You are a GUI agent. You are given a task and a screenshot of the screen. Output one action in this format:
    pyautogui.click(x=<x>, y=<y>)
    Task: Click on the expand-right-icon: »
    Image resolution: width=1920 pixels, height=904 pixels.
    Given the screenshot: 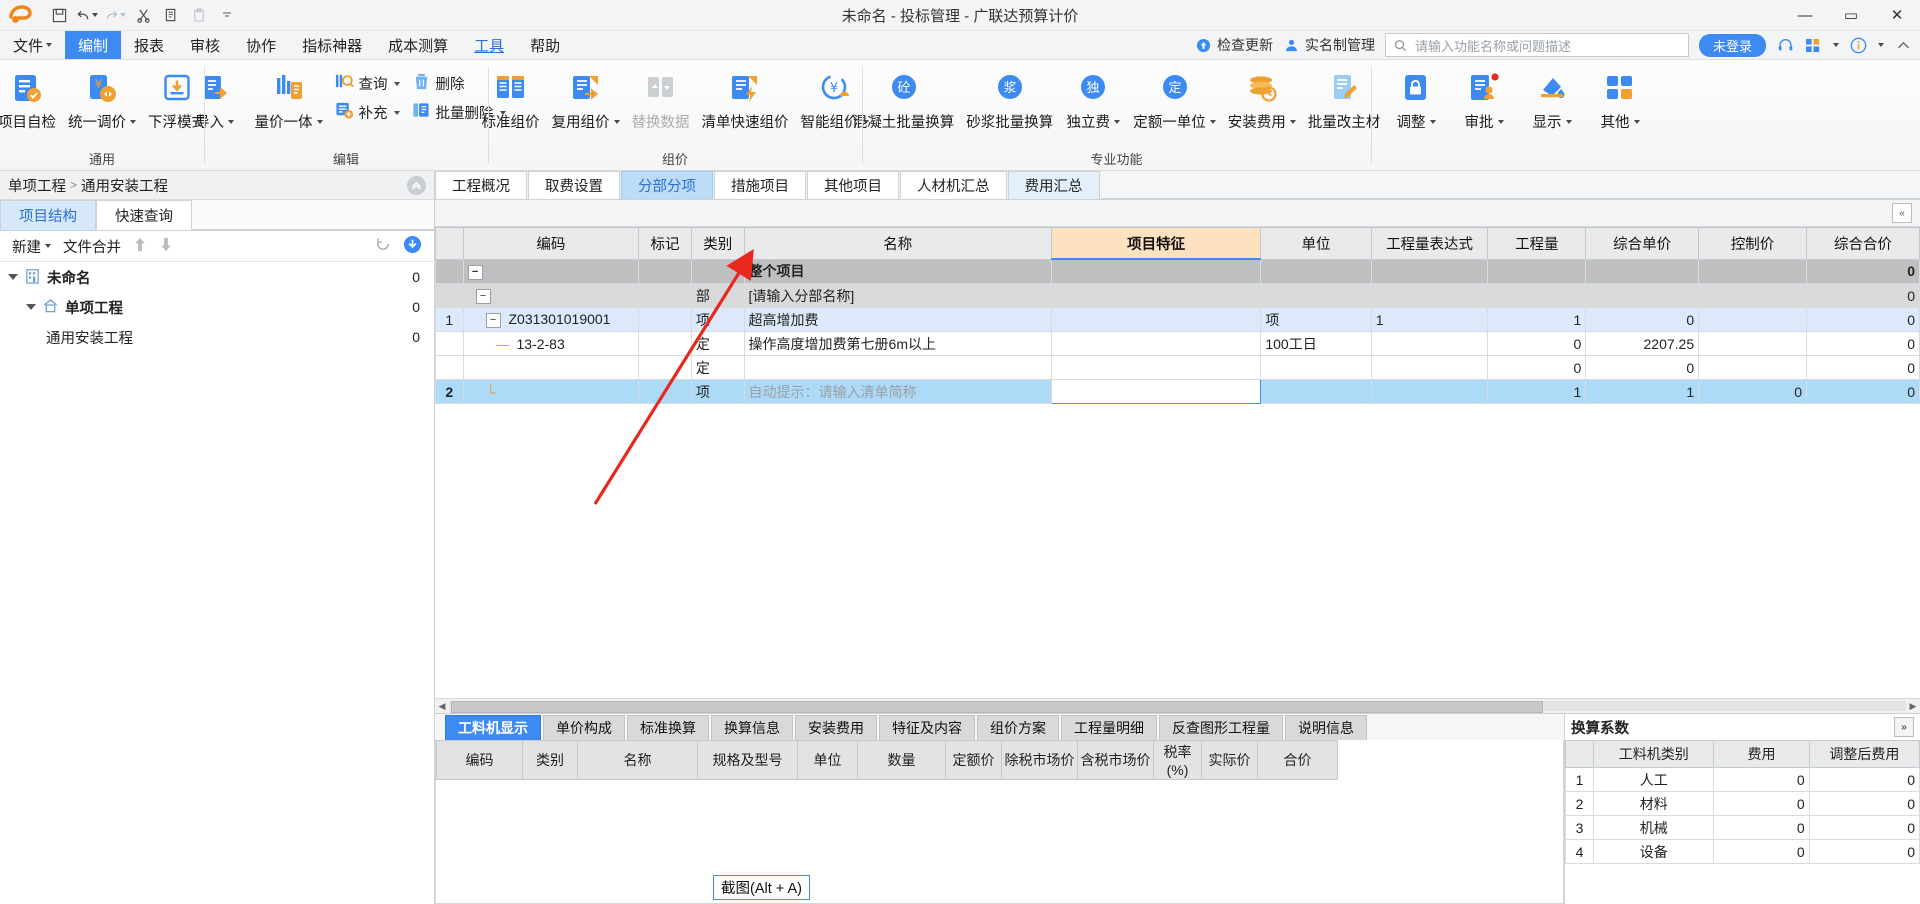 What is the action you would take?
    pyautogui.click(x=1904, y=727)
    